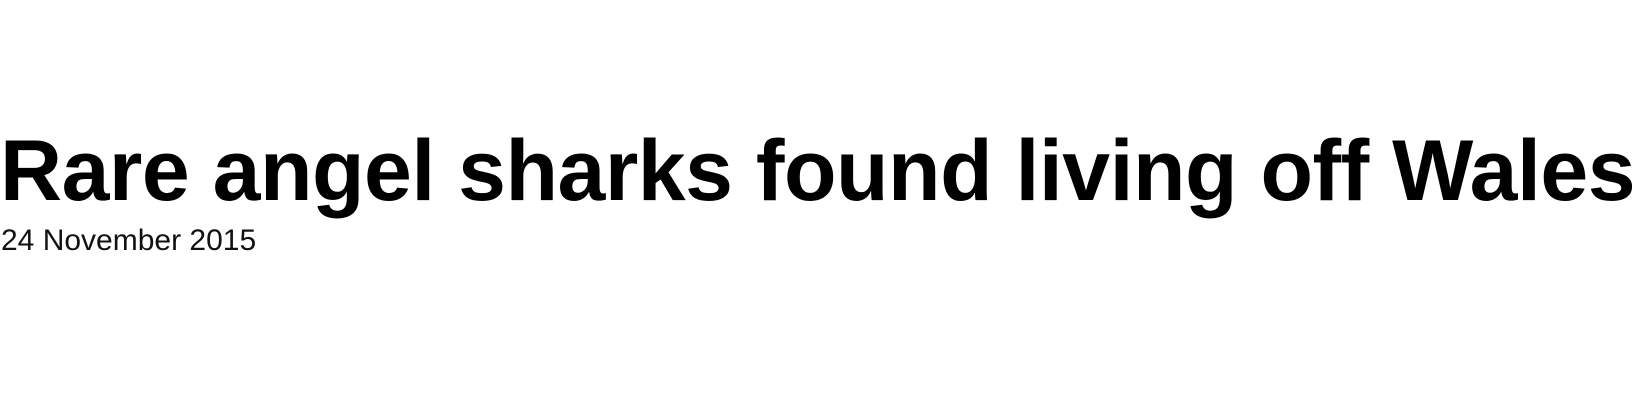  Describe the element at coordinates (129, 240) in the screenshot. I see `article-date: 24 November 2015` at that location.